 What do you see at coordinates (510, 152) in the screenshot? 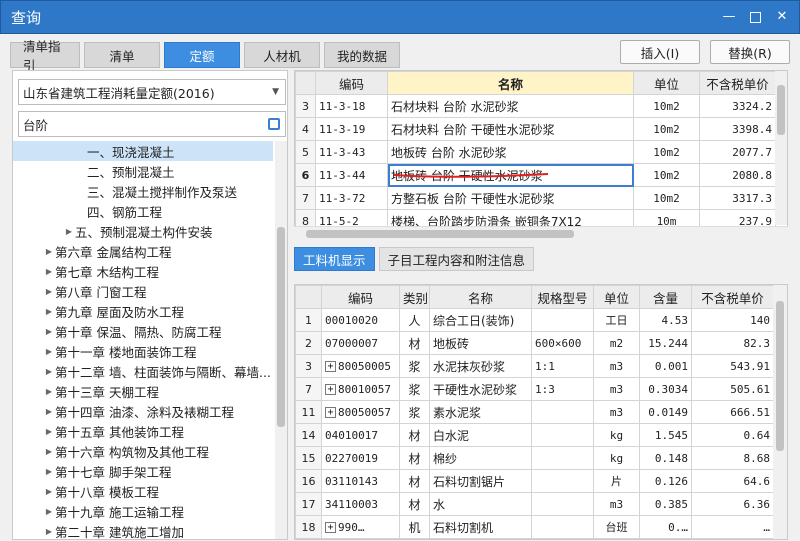
I see `quota-name: 地板砖 台阶 水泥砂浆` at bounding box center [510, 152].